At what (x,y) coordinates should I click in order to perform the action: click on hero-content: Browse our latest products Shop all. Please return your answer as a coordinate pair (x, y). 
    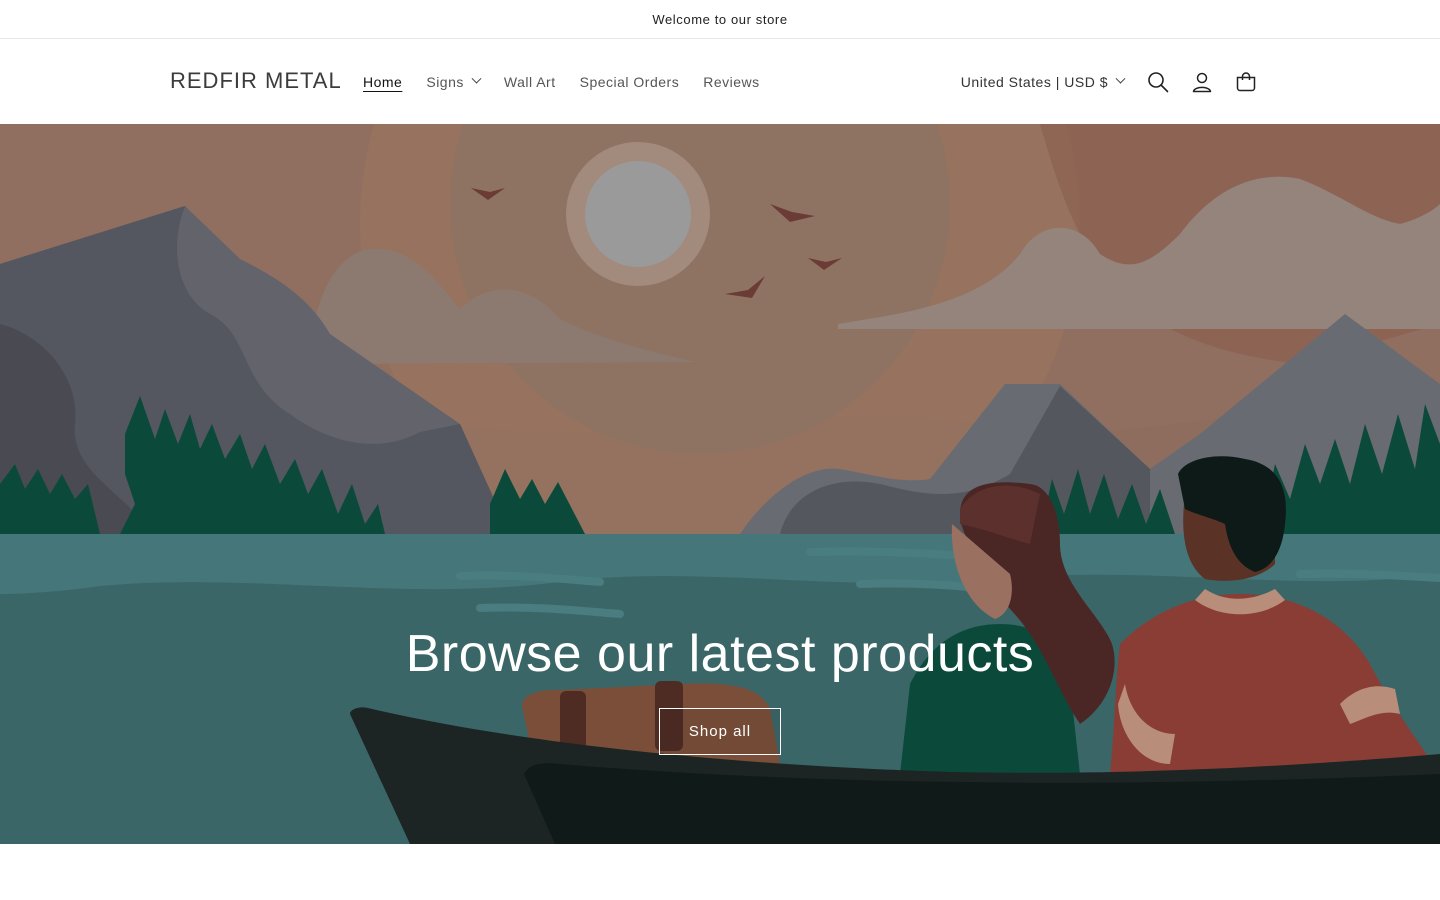
    Looking at the image, I should click on (720, 688).